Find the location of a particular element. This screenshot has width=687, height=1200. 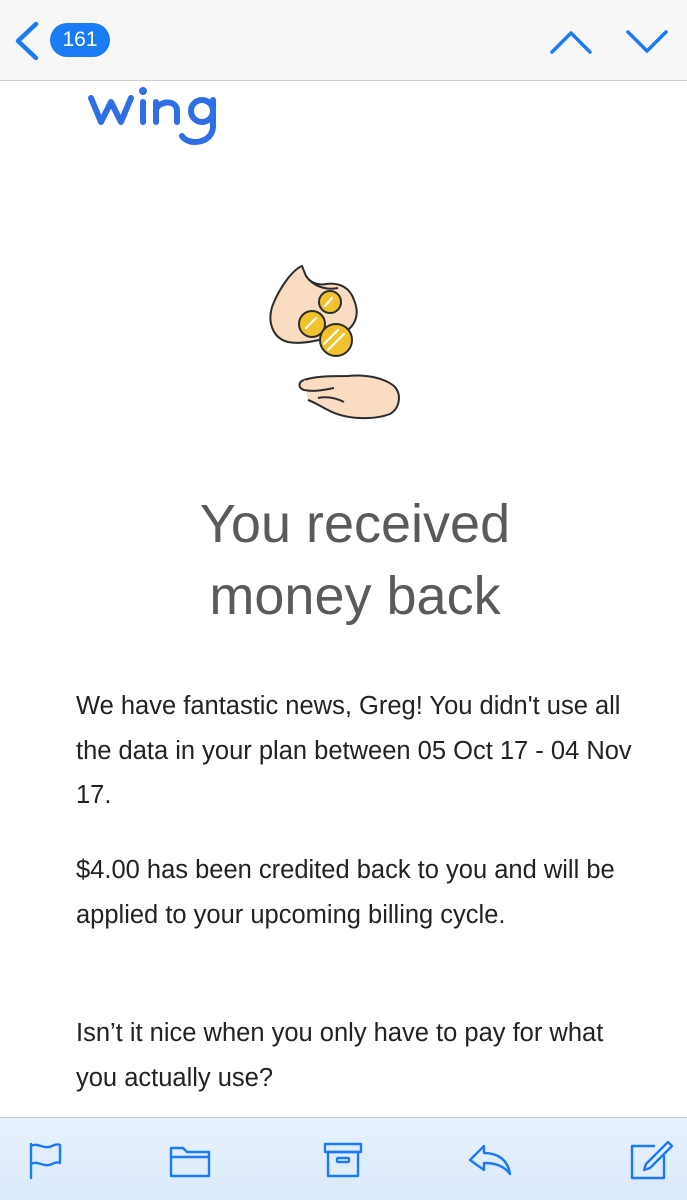

nav-bar: 161 is located at coordinates (343, 40).